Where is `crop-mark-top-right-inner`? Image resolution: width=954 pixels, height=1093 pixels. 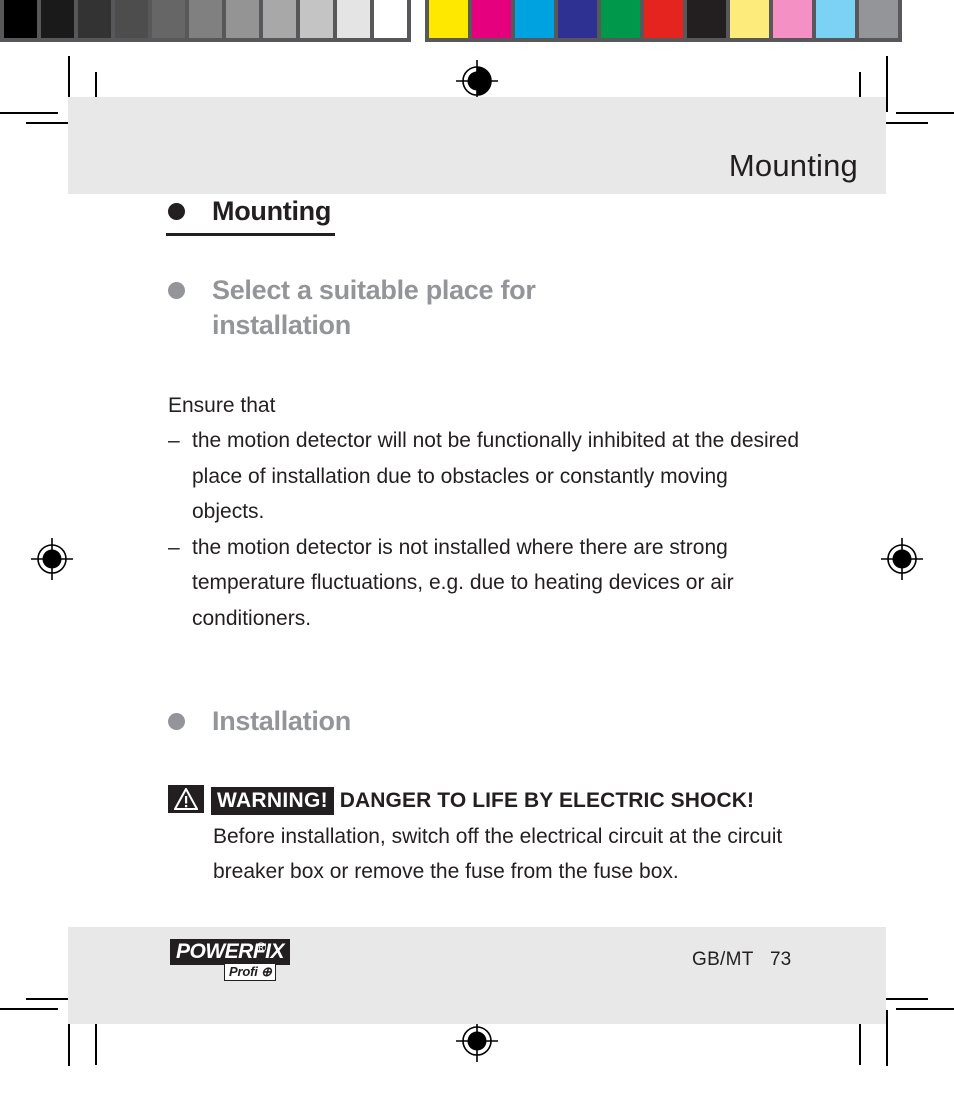
crop-mark-top-right-inner is located at coordinates (904, 123).